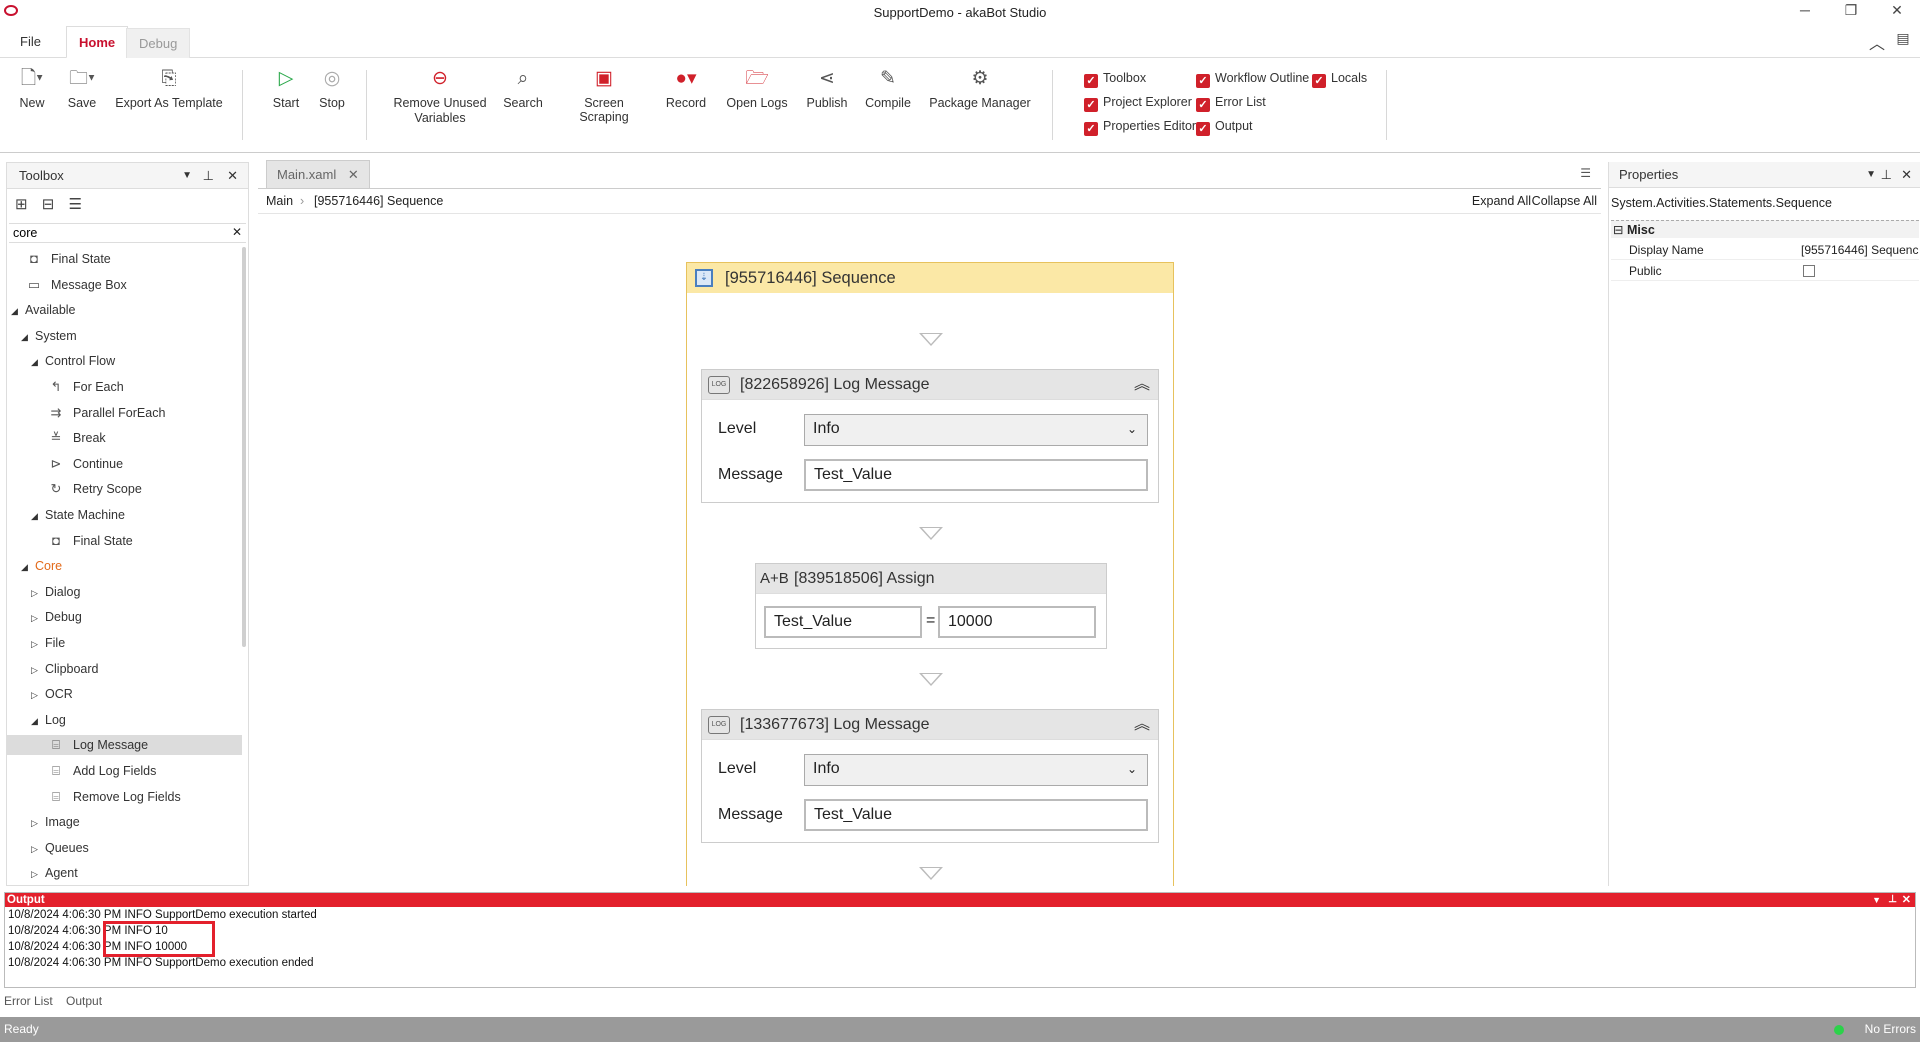 This screenshot has width=1920, height=1042. What do you see at coordinates (843, 622) in the screenshot?
I see `assign-to-input: Test_Value` at bounding box center [843, 622].